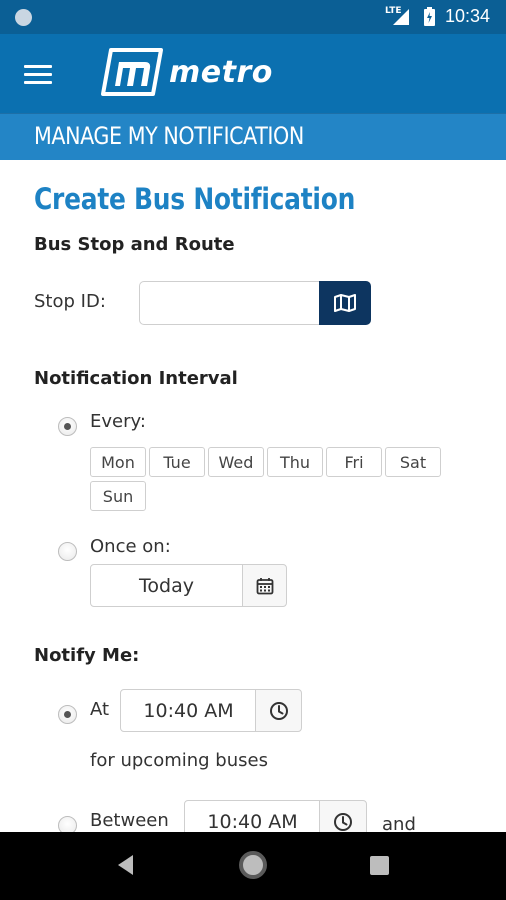 The image size is (506, 900). What do you see at coordinates (221, 72) in the screenshot?
I see `brand-name: metro` at bounding box center [221, 72].